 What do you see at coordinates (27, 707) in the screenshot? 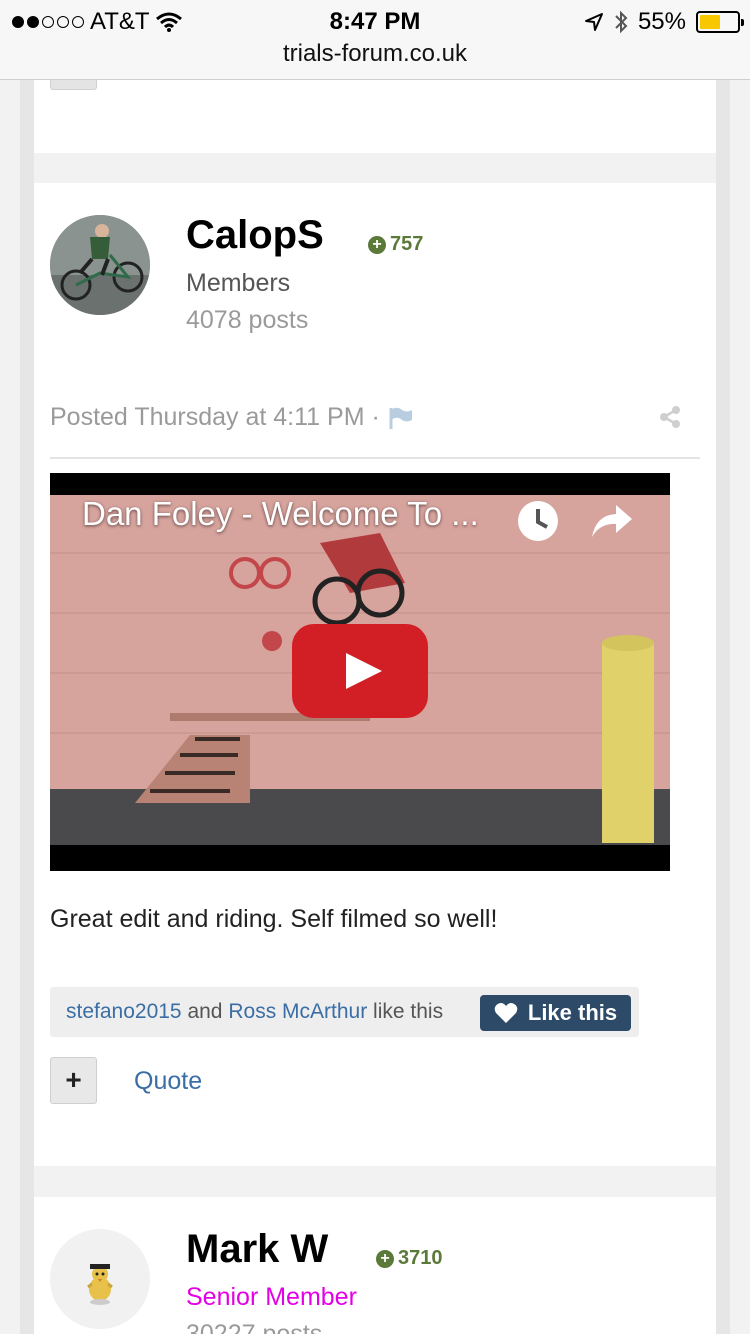
I see `page-gutter-left` at bounding box center [27, 707].